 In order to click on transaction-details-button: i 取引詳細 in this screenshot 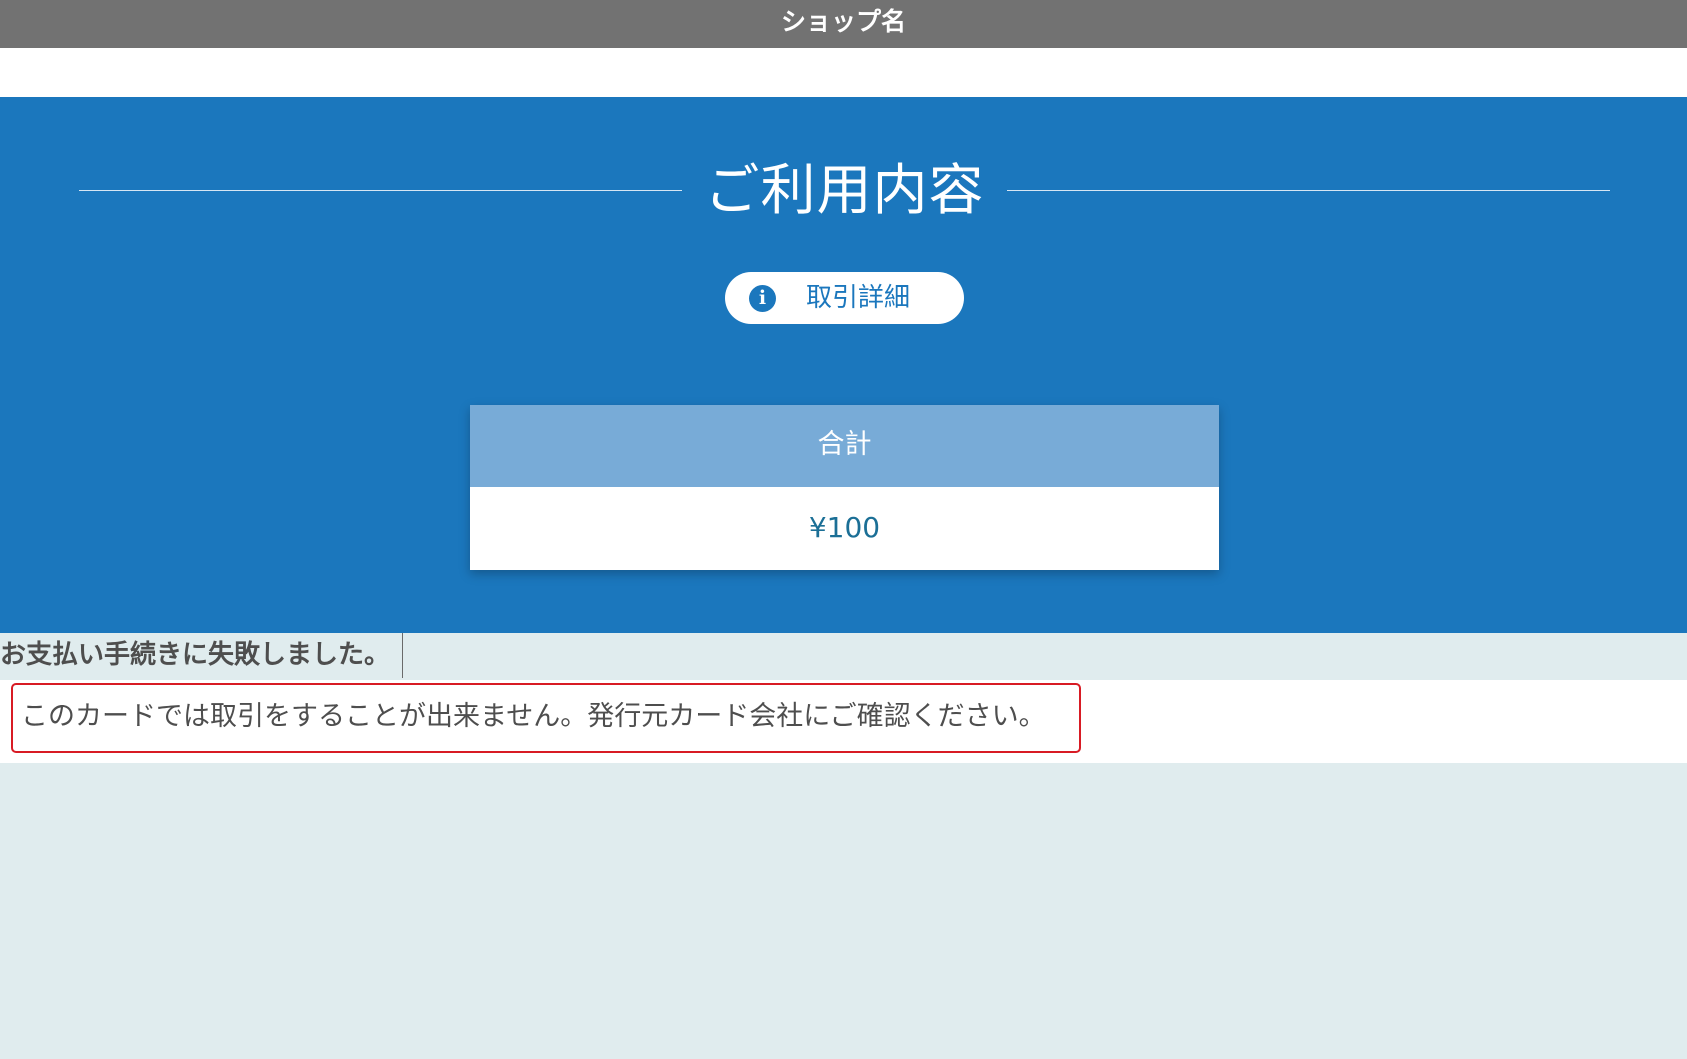, I will do `click(844, 298)`.